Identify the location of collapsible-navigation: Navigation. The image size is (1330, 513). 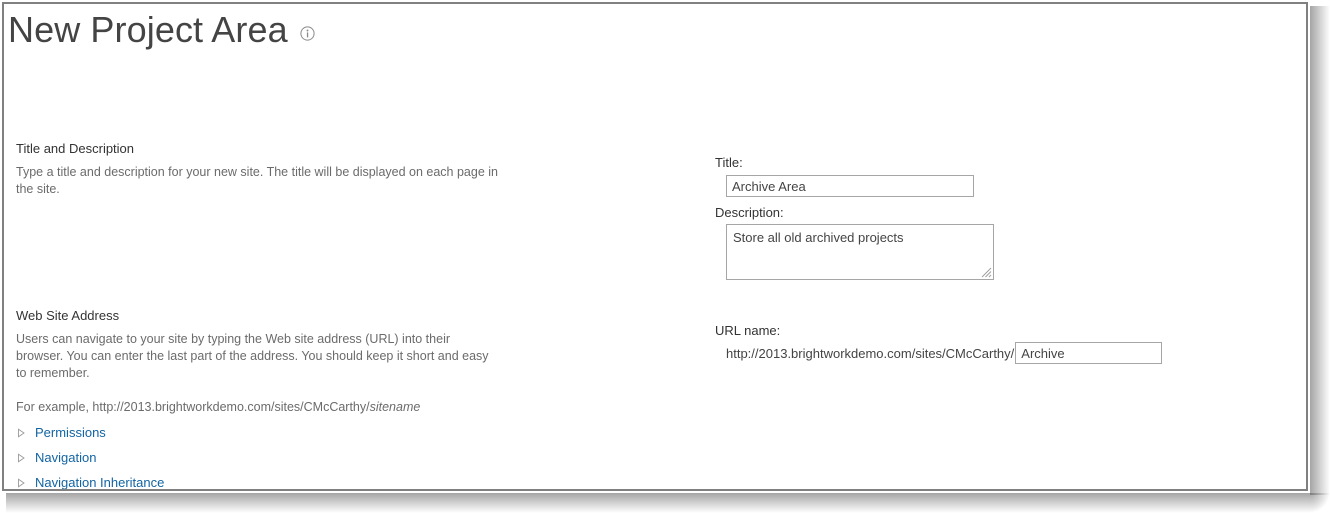
(166, 458).